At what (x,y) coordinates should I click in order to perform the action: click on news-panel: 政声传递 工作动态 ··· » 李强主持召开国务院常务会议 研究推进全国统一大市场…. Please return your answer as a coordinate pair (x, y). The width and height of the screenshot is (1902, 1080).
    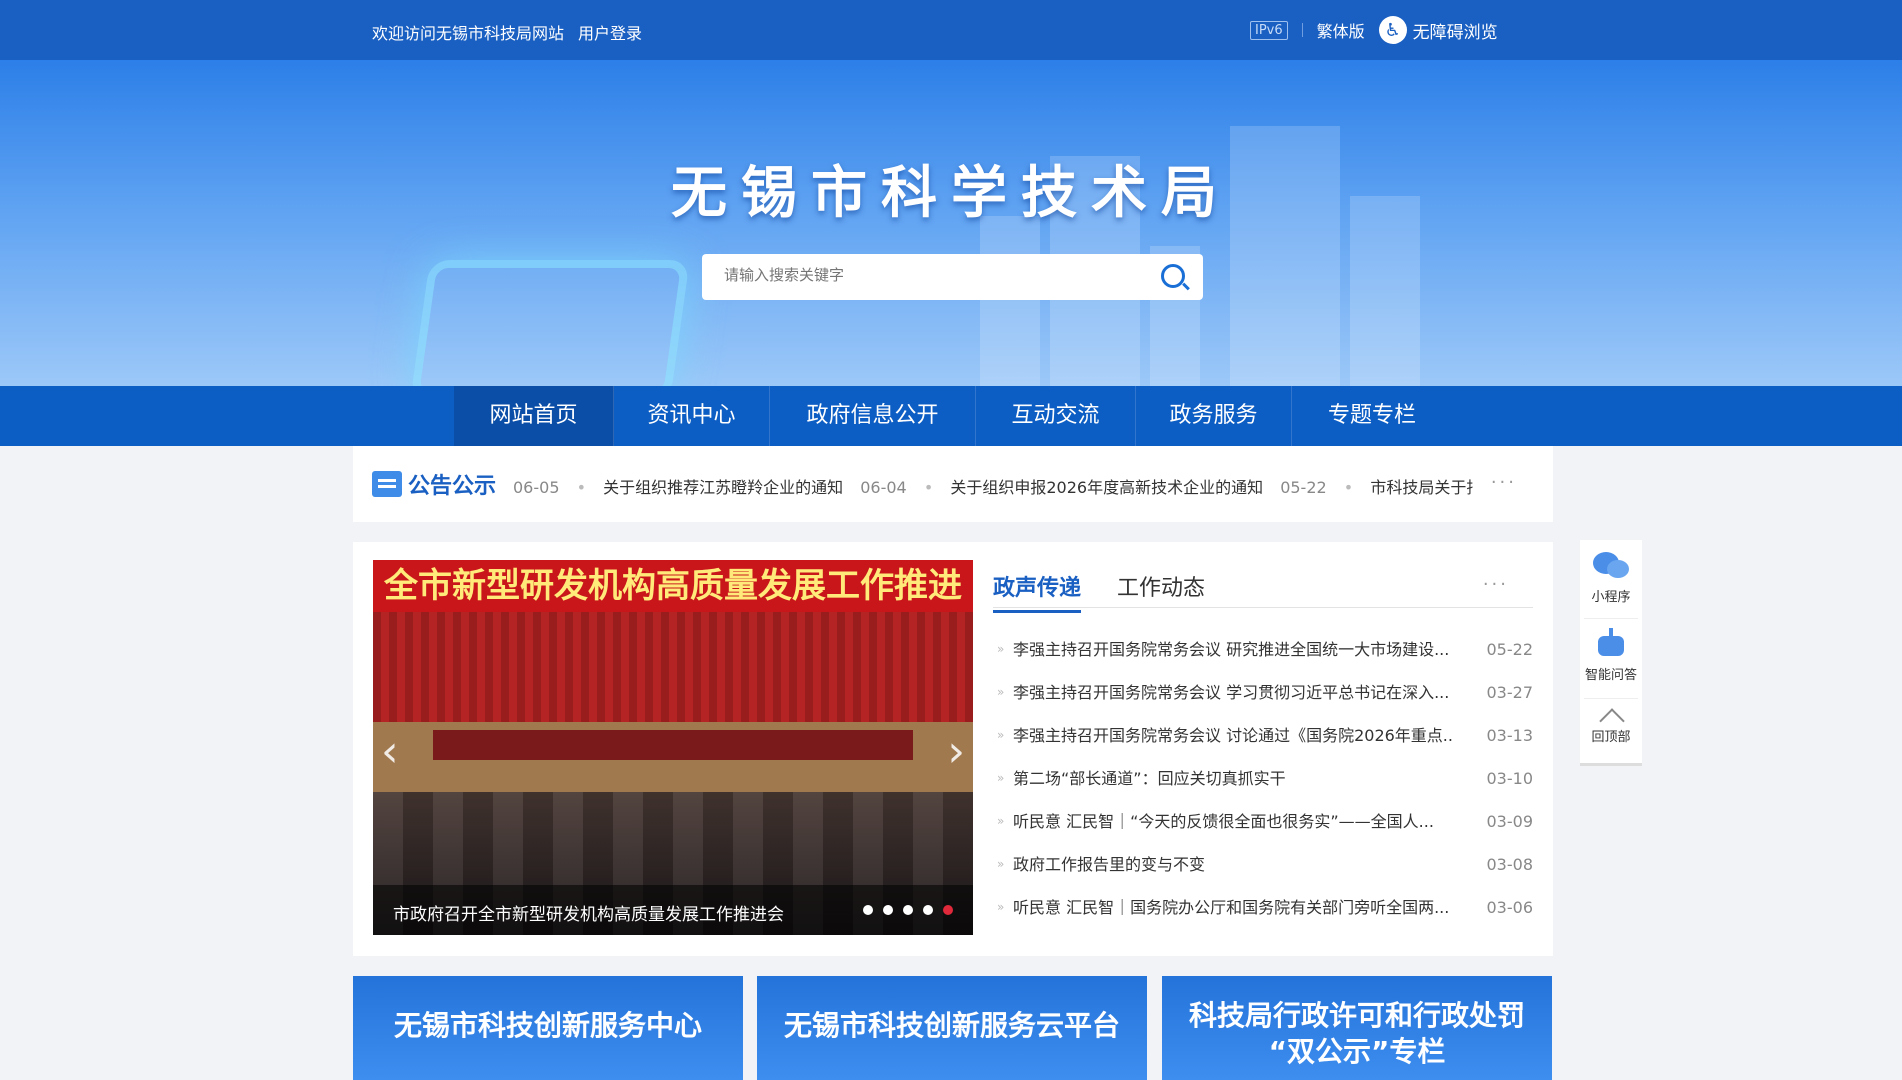
    Looking at the image, I should click on (1263, 750).